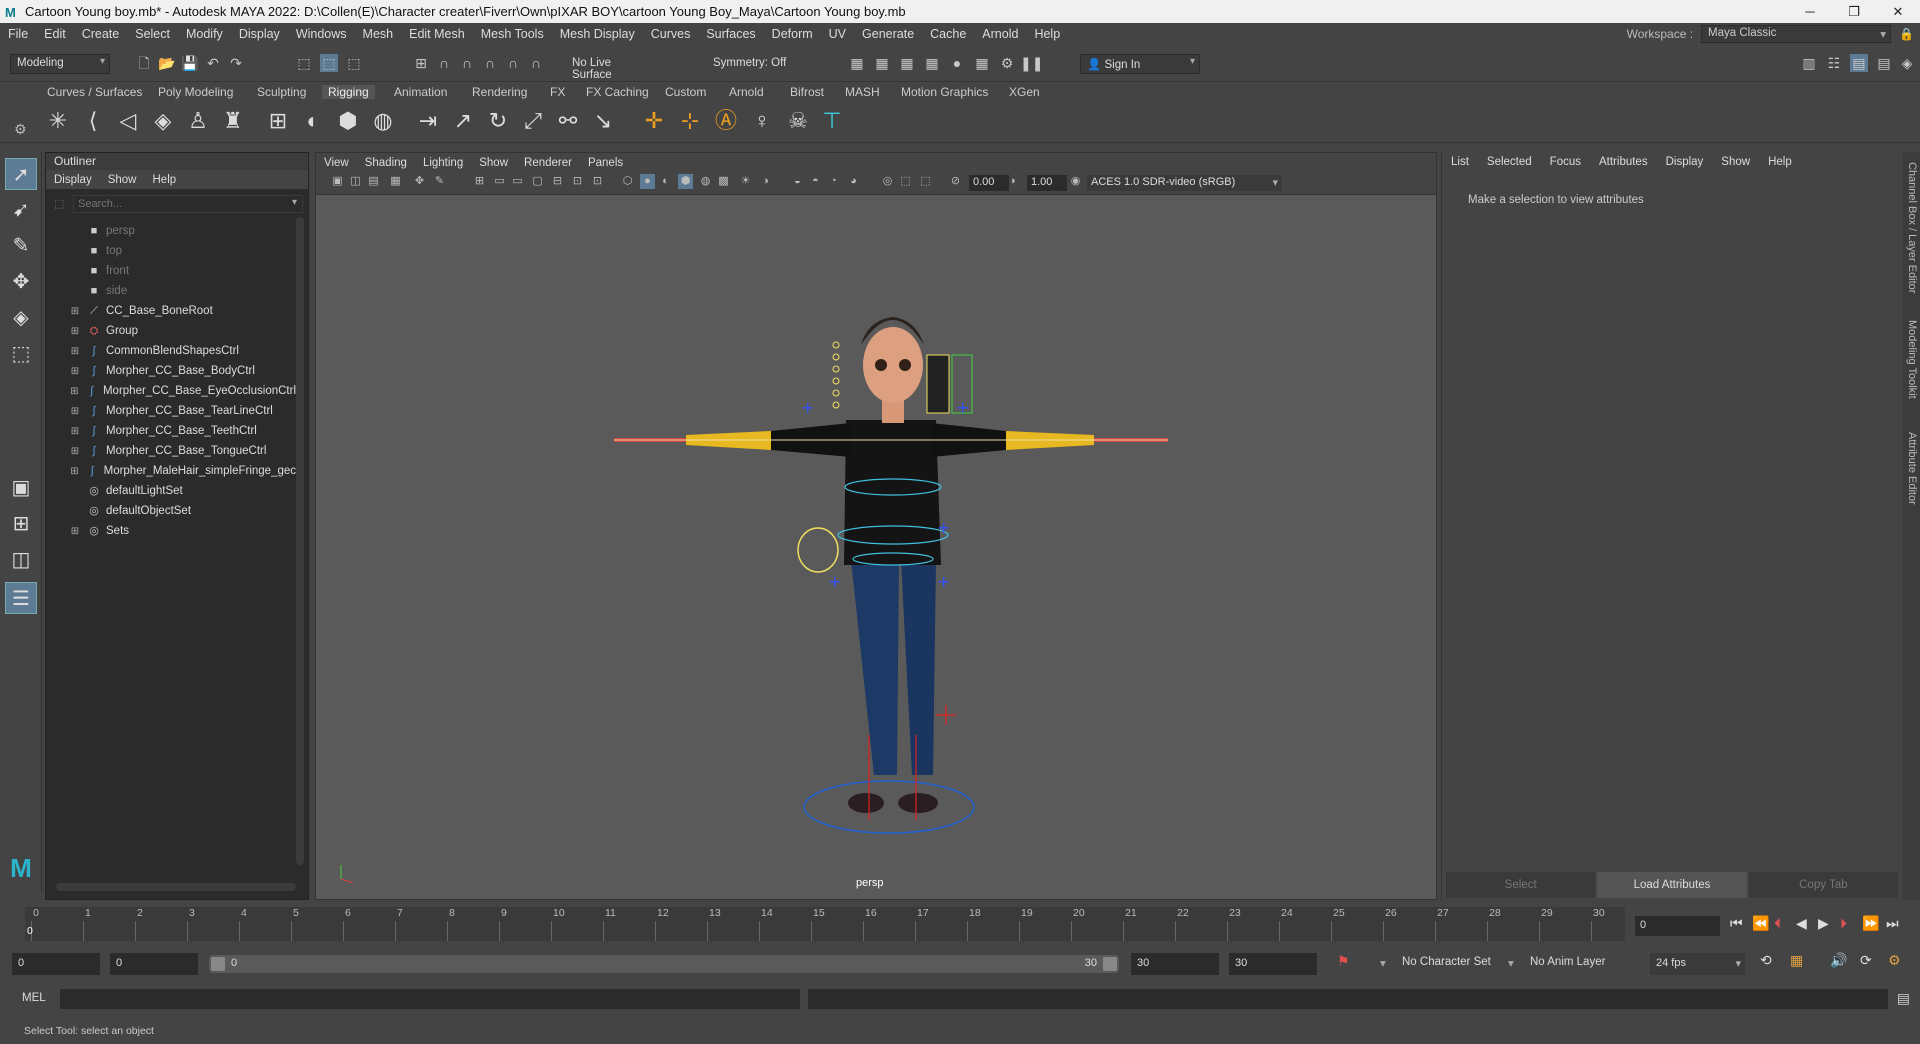  What do you see at coordinates (493, 163) in the screenshot?
I see `viewport-menu-show: Show` at bounding box center [493, 163].